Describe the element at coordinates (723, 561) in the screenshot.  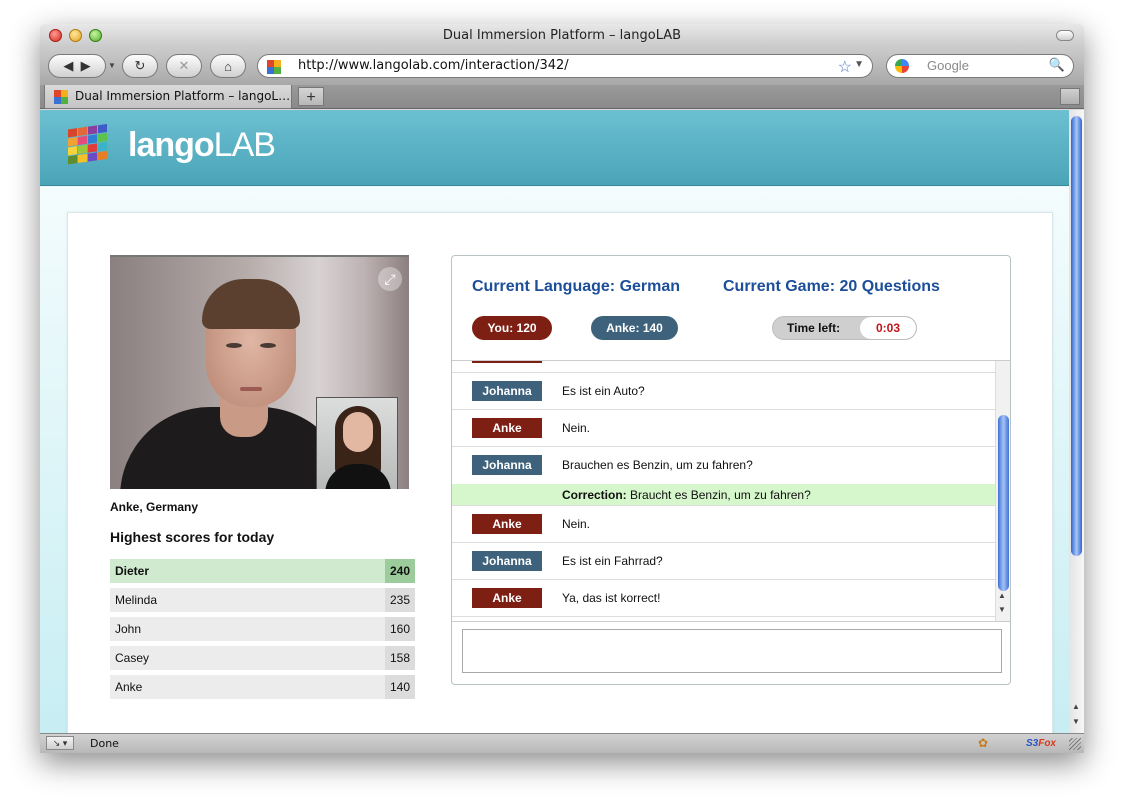
I see `chat-message: Johanna Es ist ein Fahrrad?` at that location.